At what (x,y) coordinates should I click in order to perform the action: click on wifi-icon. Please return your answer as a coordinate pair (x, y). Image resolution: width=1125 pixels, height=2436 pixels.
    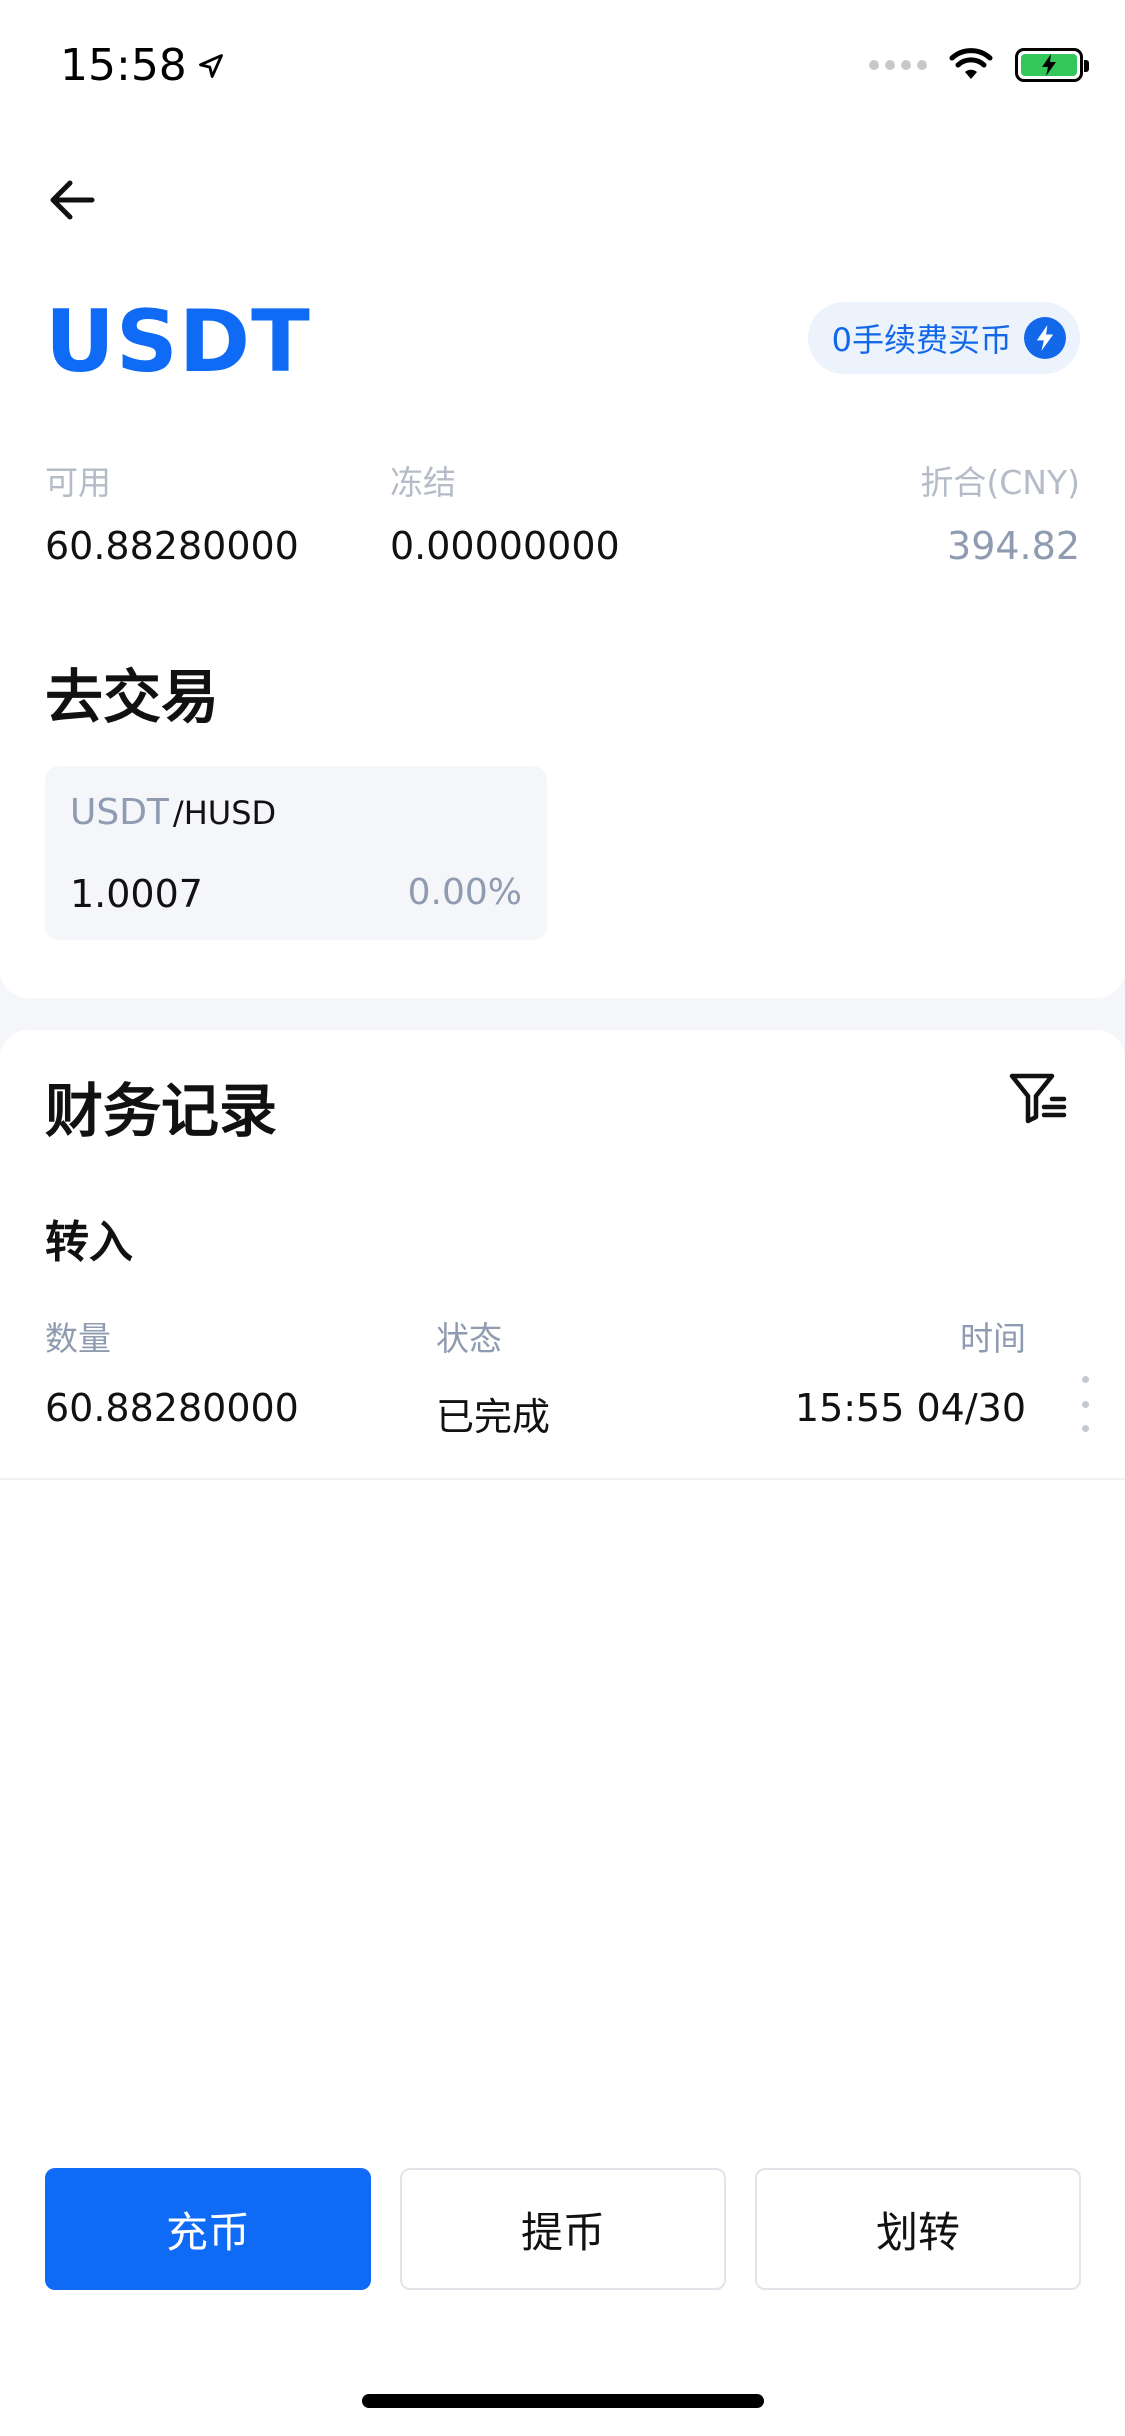
    Looking at the image, I should click on (971, 63).